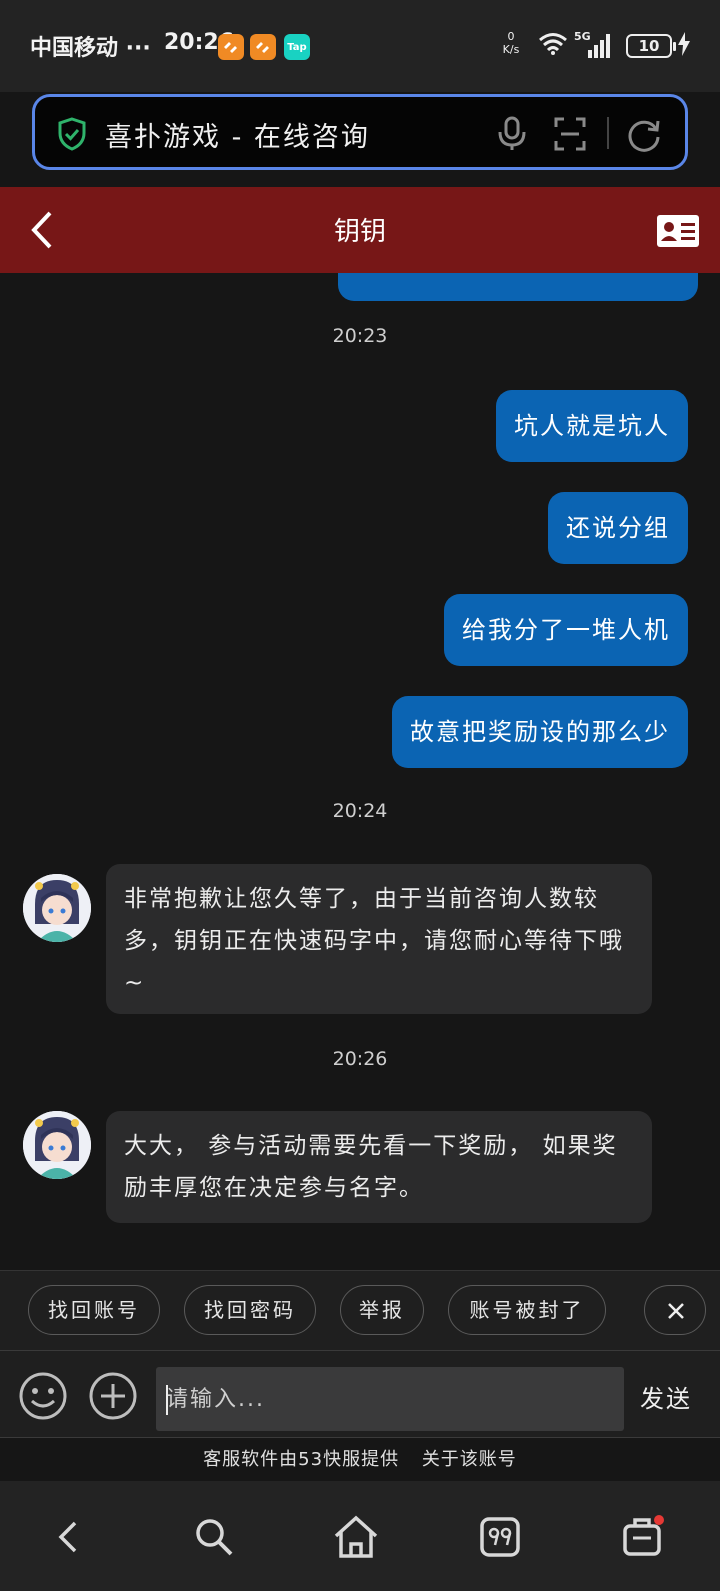  I want to click on quick-reply-account-banned: 账号被封了, so click(527, 1310).